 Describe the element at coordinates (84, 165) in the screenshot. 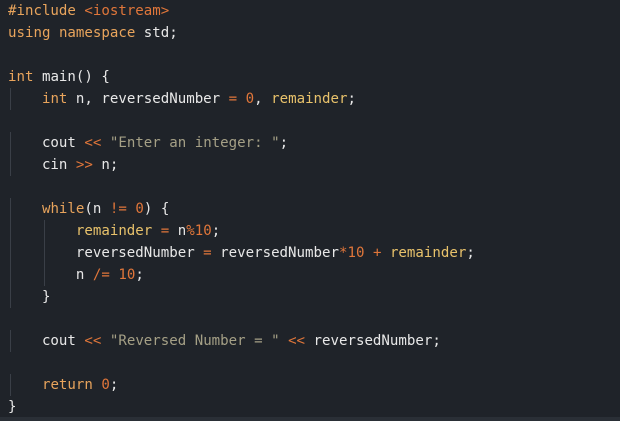

I see `code-token: >>` at that location.